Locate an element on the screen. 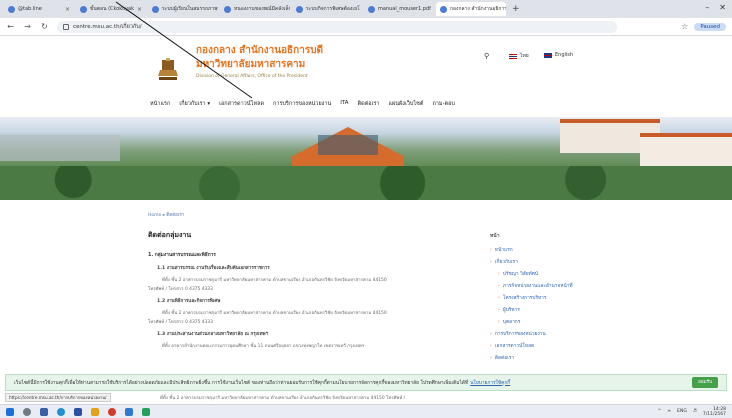 This screenshot has width=732, height=418. tray-language: ENG is located at coordinates (682, 411).